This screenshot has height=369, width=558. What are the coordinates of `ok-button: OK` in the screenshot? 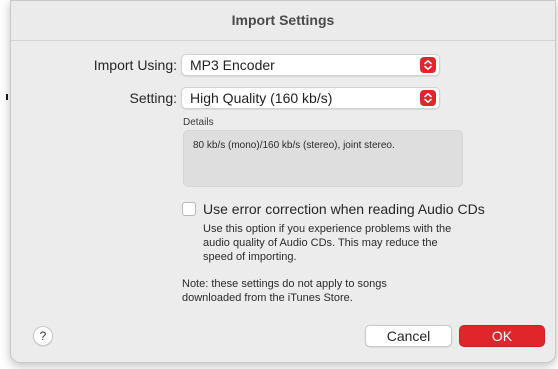 It's located at (502, 336).